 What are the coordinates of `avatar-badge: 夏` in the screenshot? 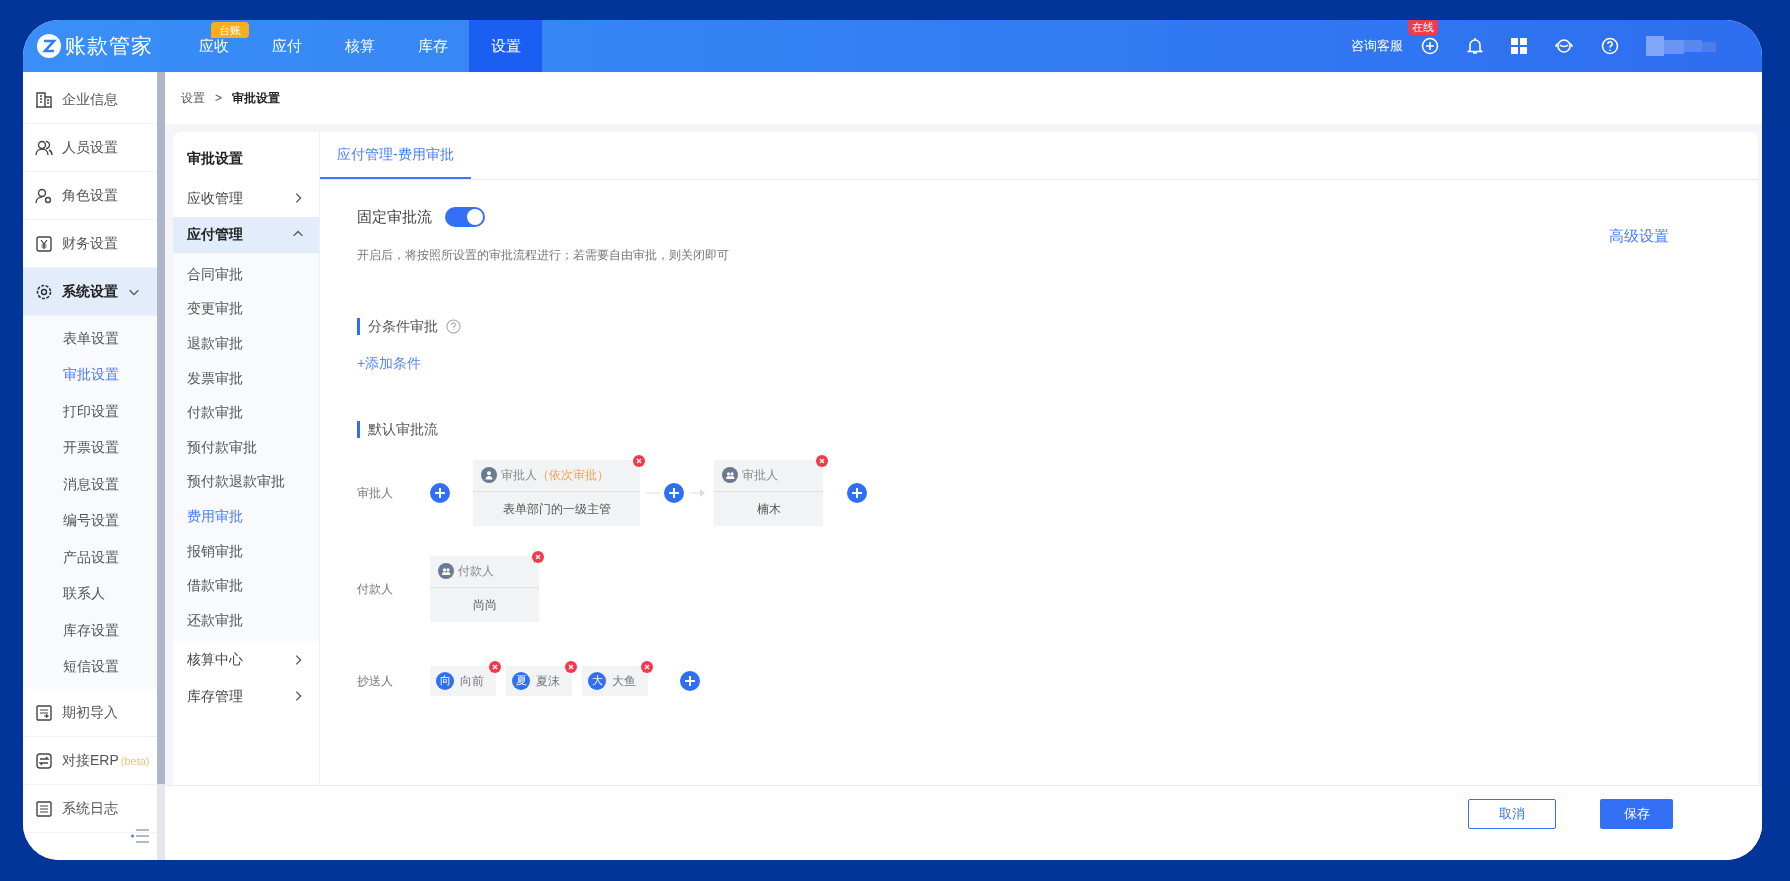 It's located at (521, 680).